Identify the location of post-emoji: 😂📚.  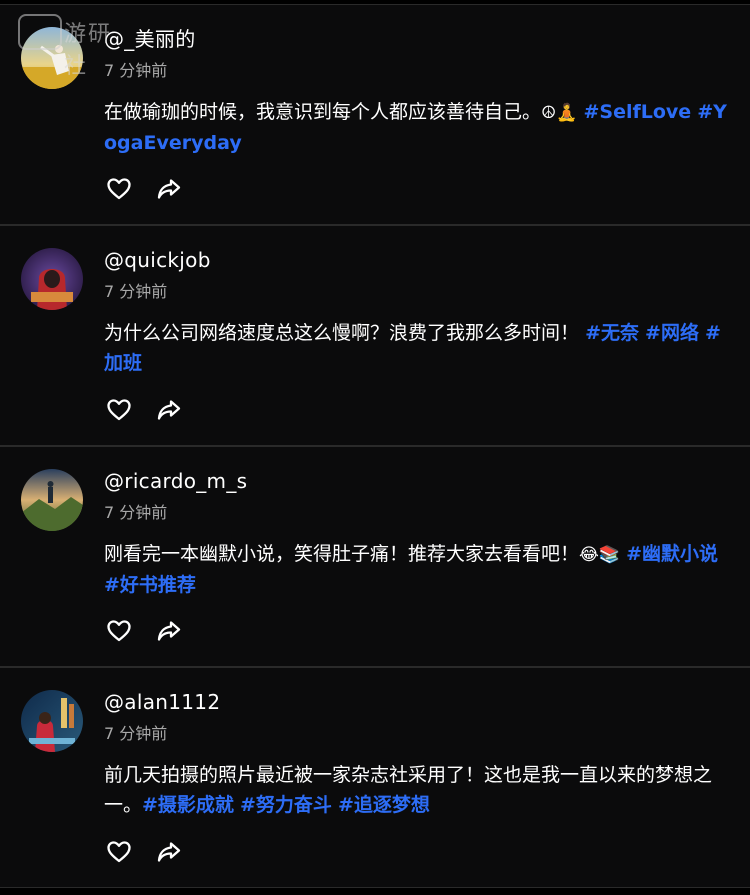
(600, 555).